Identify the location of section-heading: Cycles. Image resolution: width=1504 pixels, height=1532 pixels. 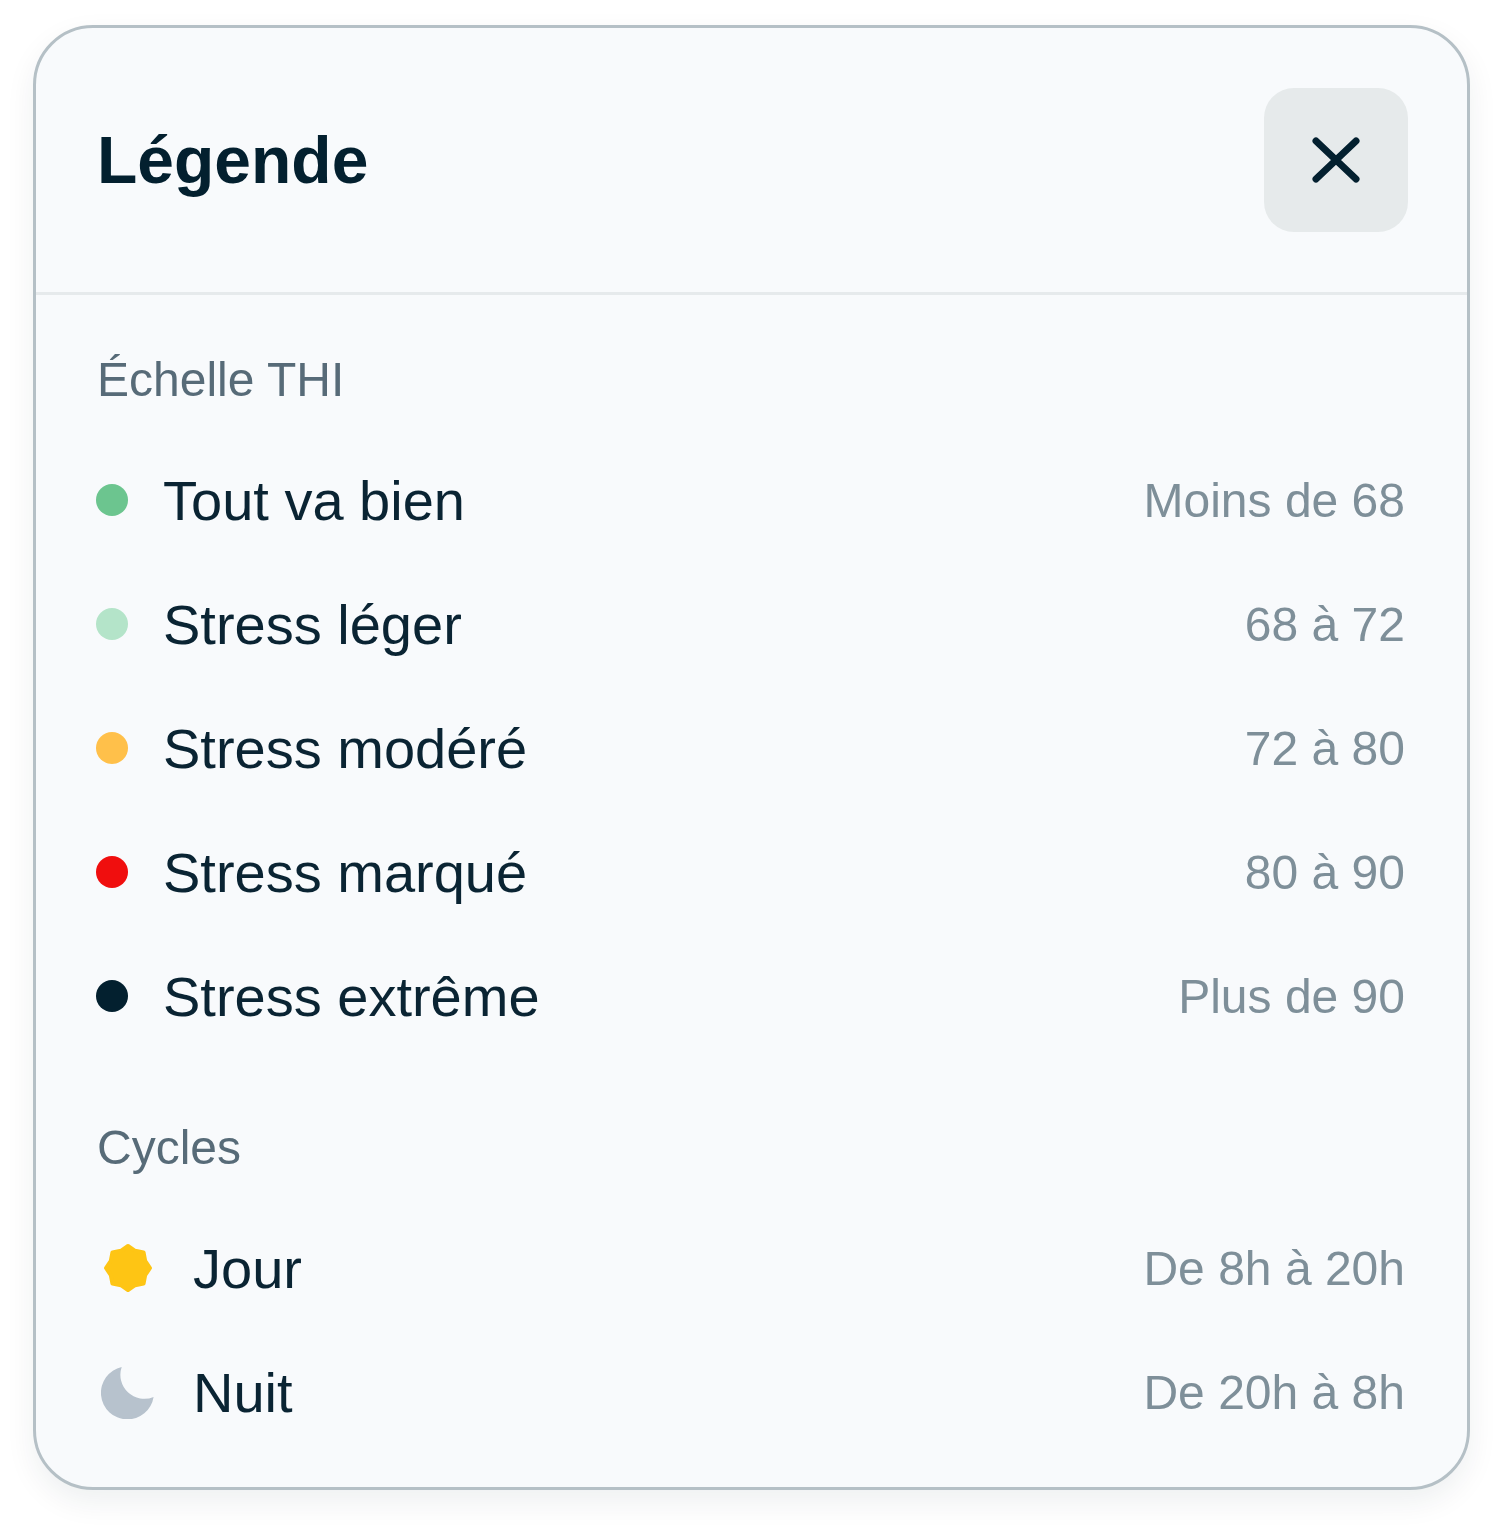
(170, 1148).